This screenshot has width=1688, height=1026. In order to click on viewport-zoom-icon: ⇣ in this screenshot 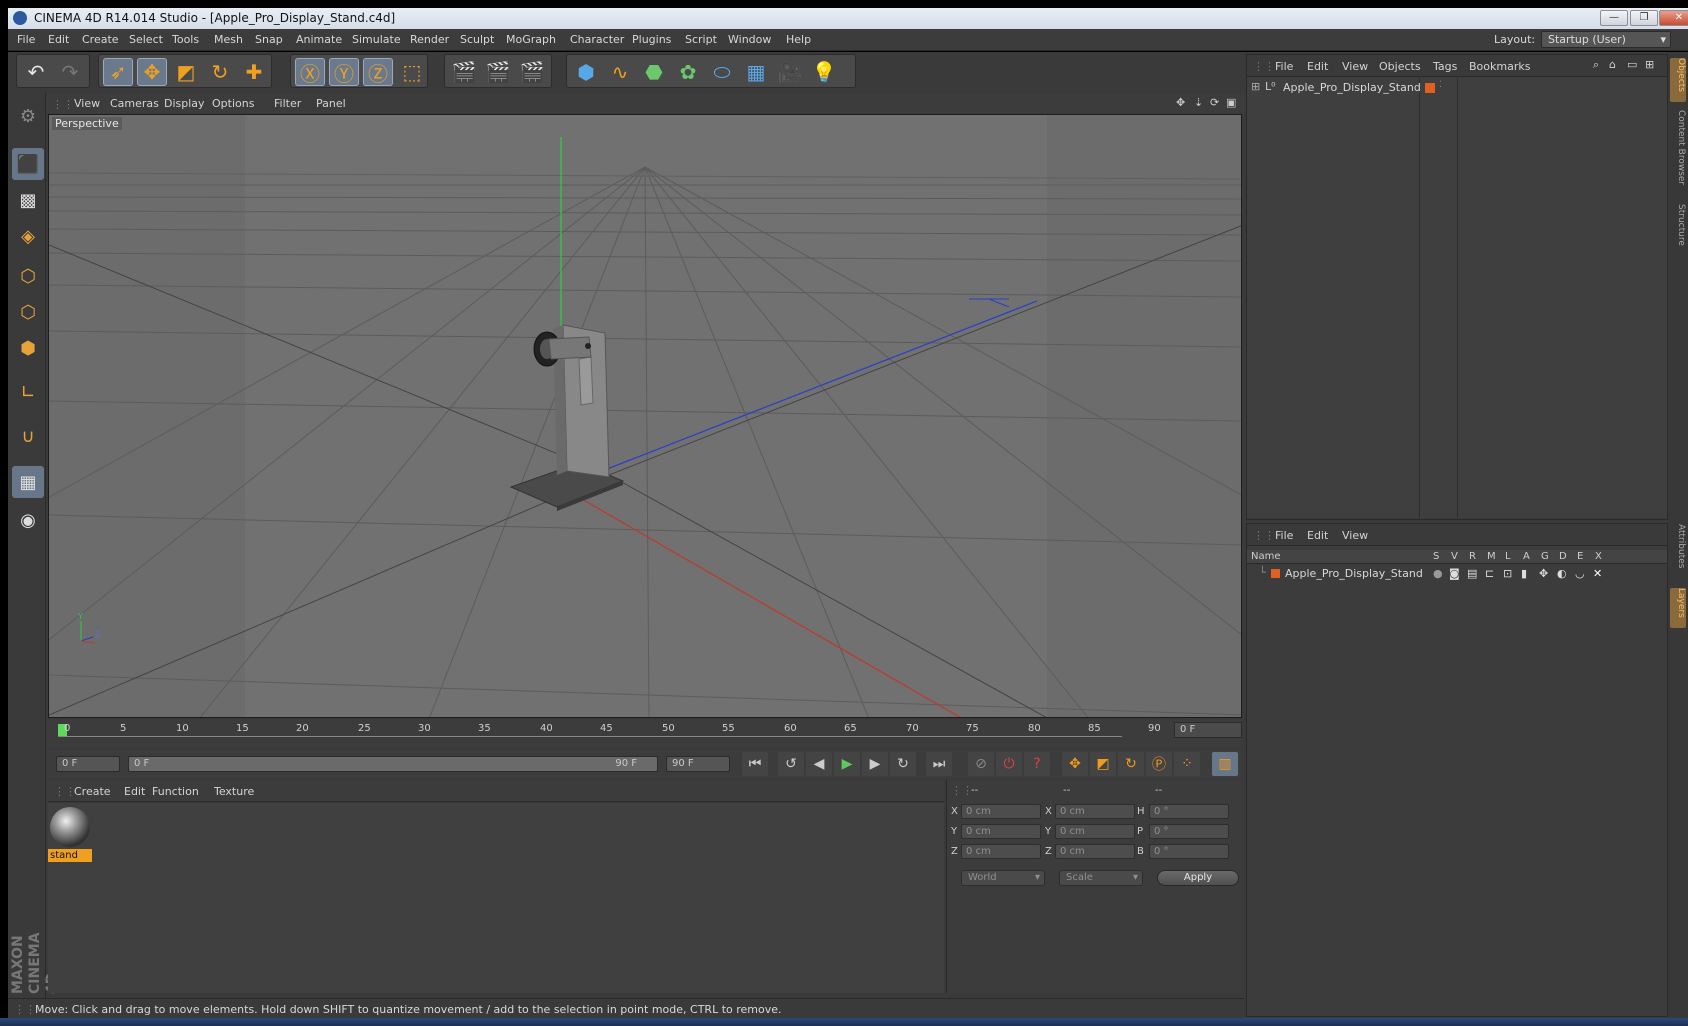, I will do `click(1198, 102)`.